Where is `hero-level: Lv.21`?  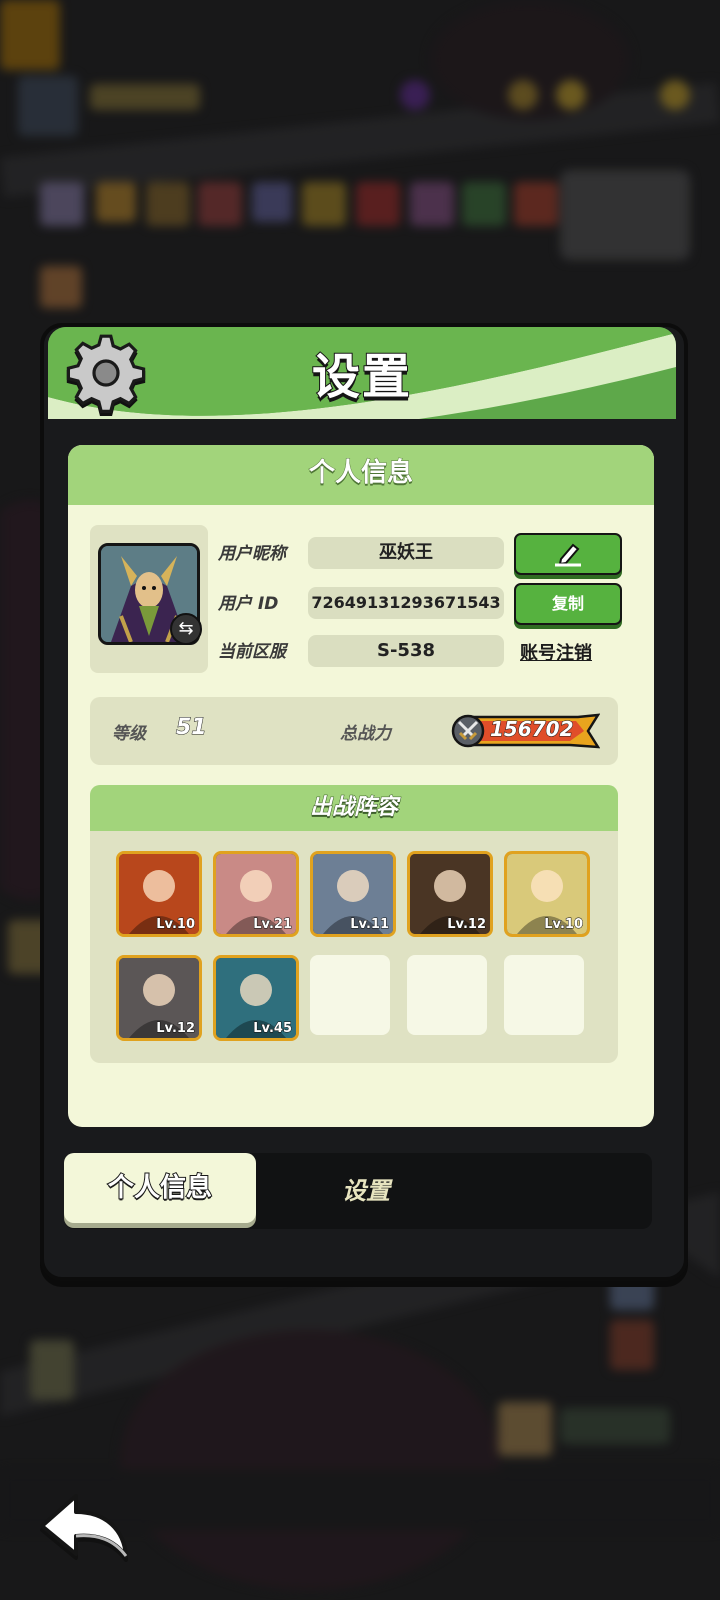
hero-level: Lv.21 is located at coordinates (273, 925).